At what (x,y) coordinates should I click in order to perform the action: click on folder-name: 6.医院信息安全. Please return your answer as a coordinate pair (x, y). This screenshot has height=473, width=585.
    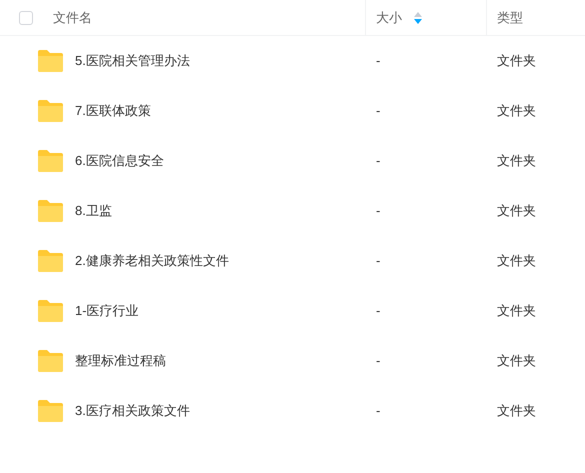
    Looking at the image, I should click on (119, 161).